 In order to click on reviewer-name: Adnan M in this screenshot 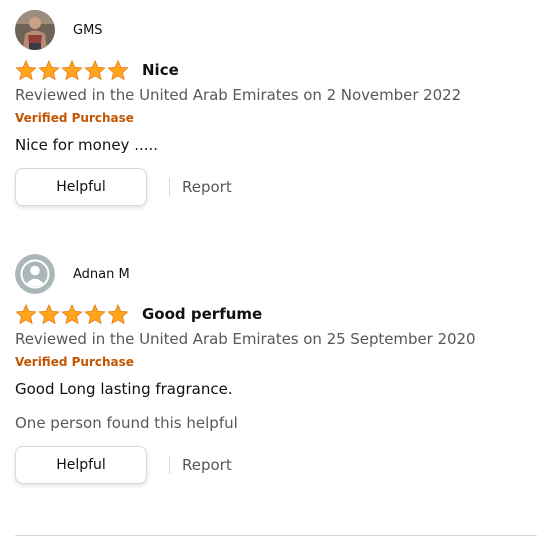, I will do `click(101, 274)`.